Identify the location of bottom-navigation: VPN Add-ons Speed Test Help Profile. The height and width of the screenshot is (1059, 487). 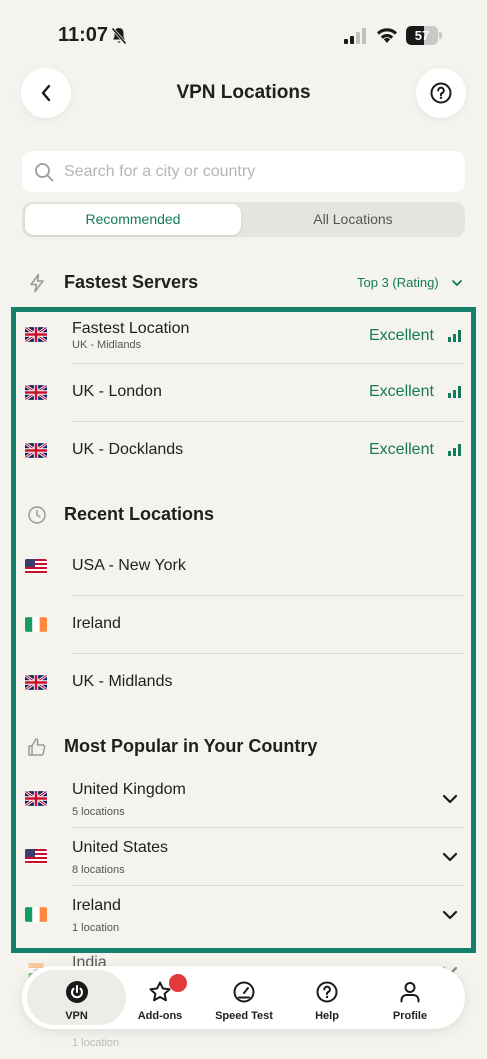
(243, 997).